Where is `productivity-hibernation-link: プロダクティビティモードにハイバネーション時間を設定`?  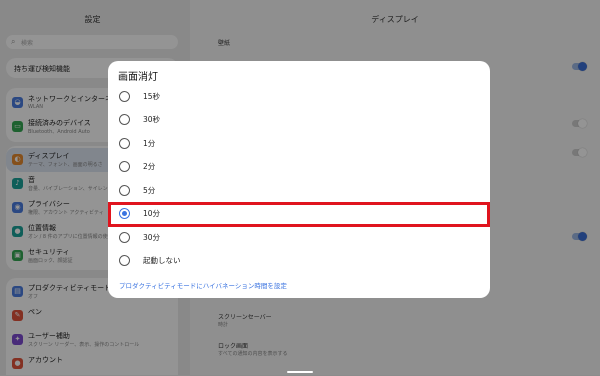 productivity-hibernation-link: プロダクティビティモードにハイバネーション時間を設定 is located at coordinates (203, 285).